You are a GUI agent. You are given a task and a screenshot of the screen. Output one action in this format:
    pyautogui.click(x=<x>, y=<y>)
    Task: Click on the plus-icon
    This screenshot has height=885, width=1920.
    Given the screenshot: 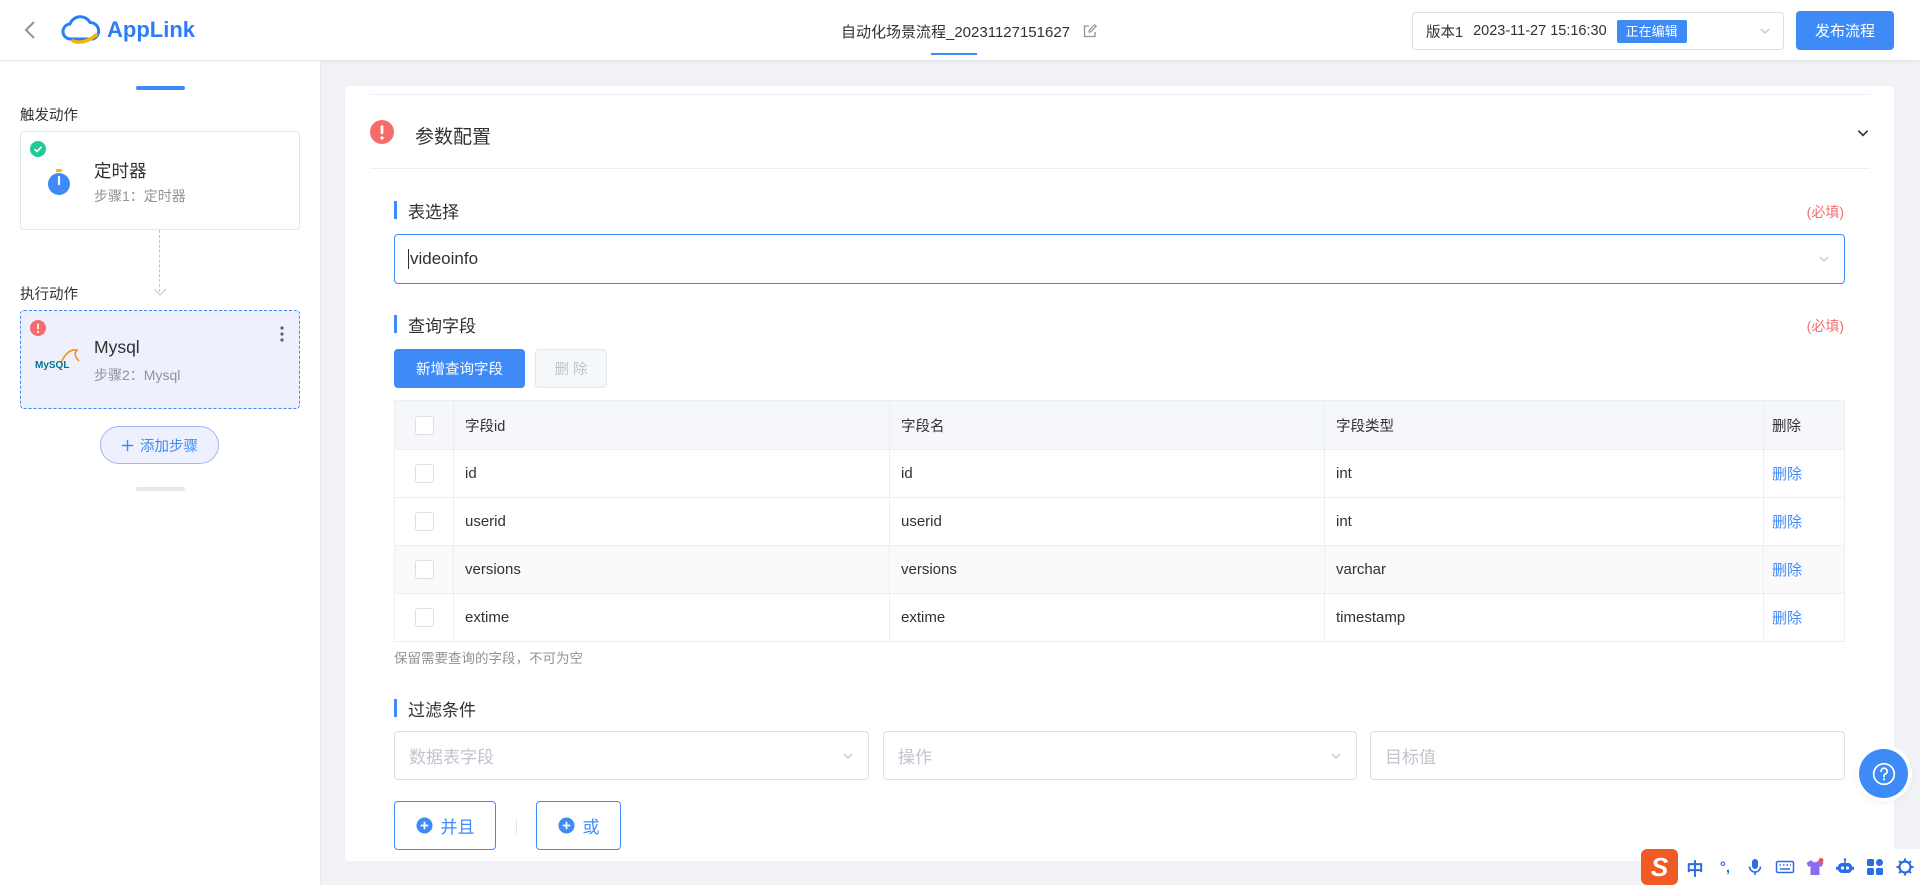 What is the action you would take?
    pyautogui.click(x=127, y=445)
    